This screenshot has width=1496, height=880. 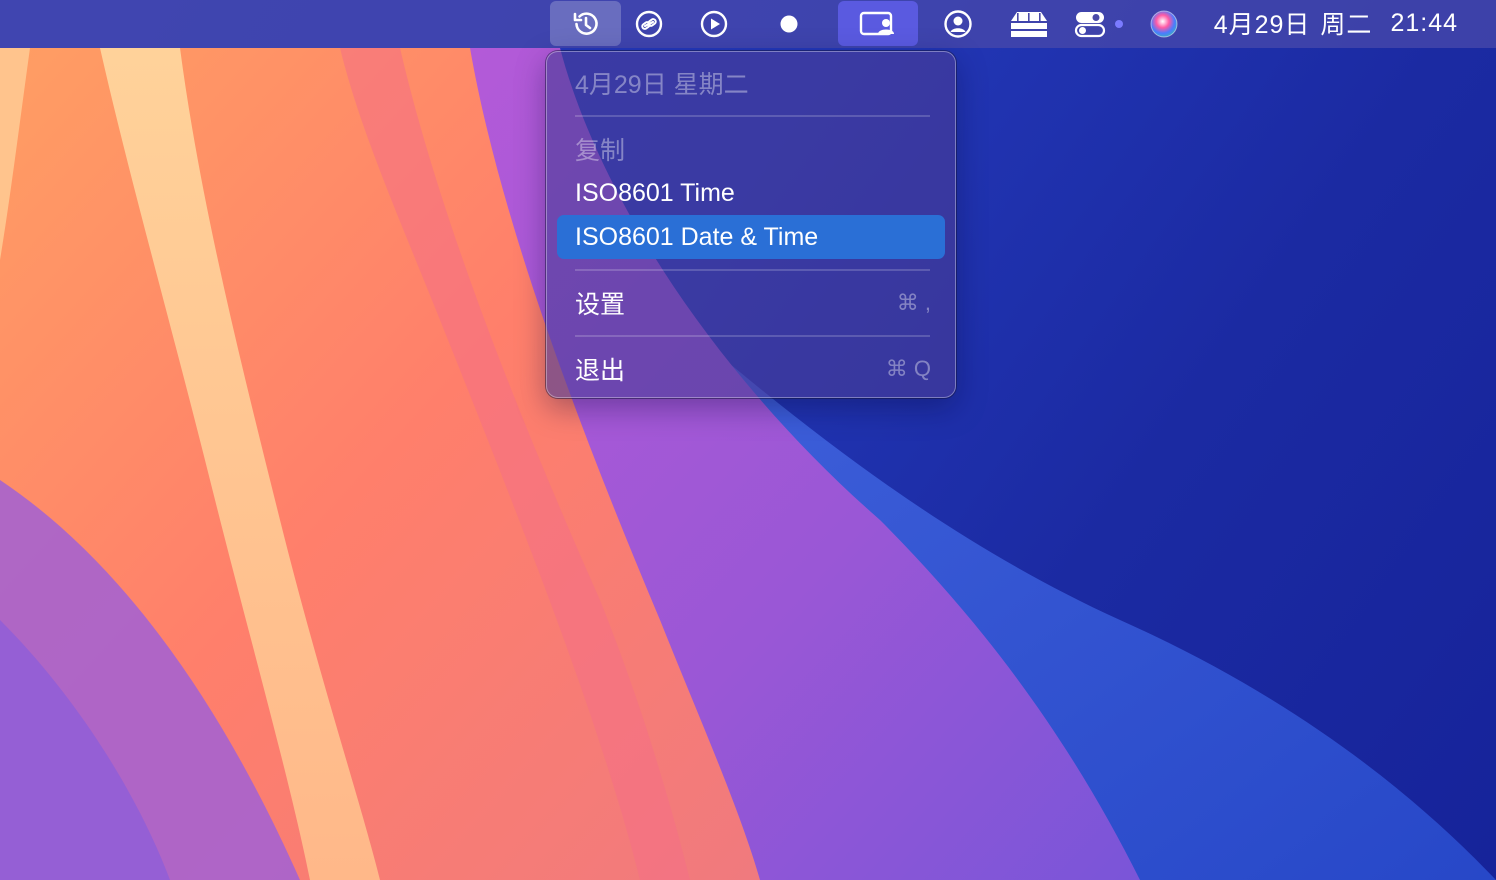 I want to click on play-menu-extra, so click(x=714, y=24).